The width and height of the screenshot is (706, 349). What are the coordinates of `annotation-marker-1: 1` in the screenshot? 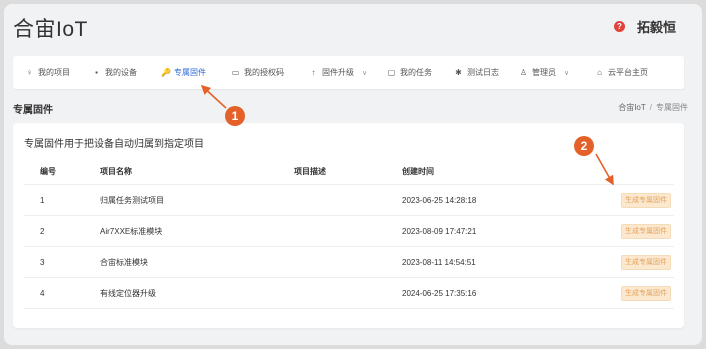 It's located at (235, 116).